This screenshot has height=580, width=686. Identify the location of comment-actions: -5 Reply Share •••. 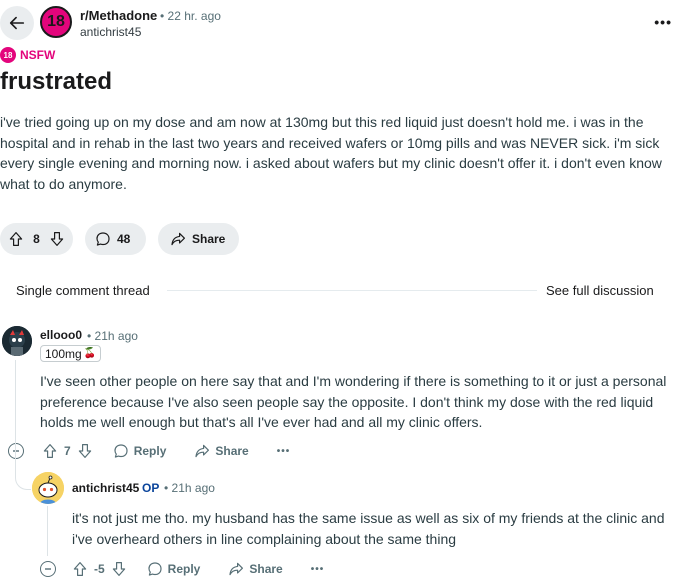
(182, 569).